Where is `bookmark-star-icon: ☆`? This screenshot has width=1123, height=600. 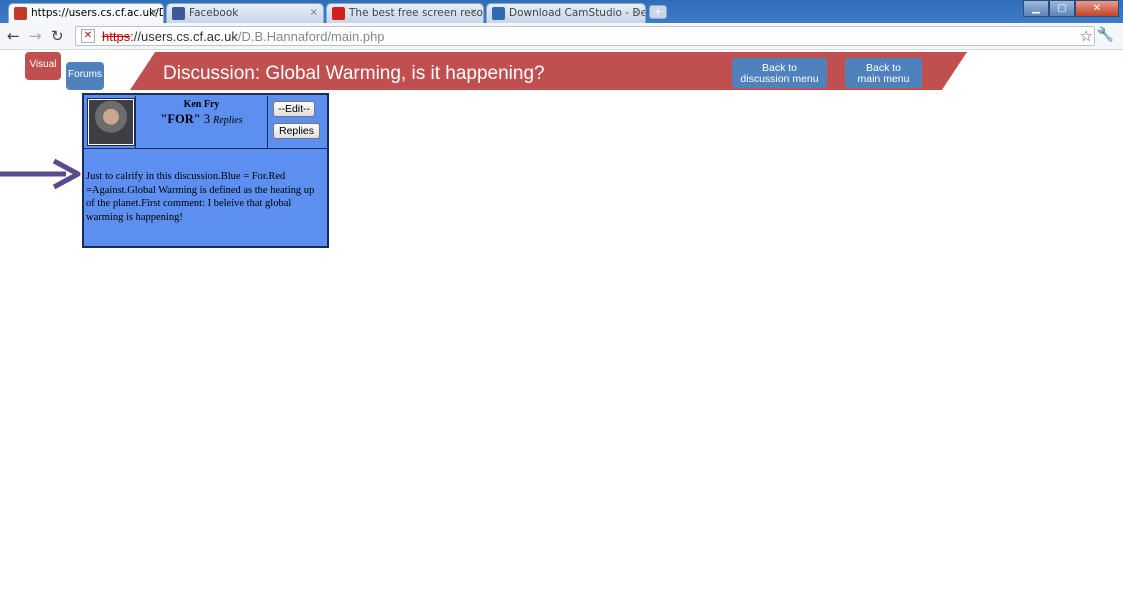 bookmark-star-icon: ☆ is located at coordinates (1086, 36).